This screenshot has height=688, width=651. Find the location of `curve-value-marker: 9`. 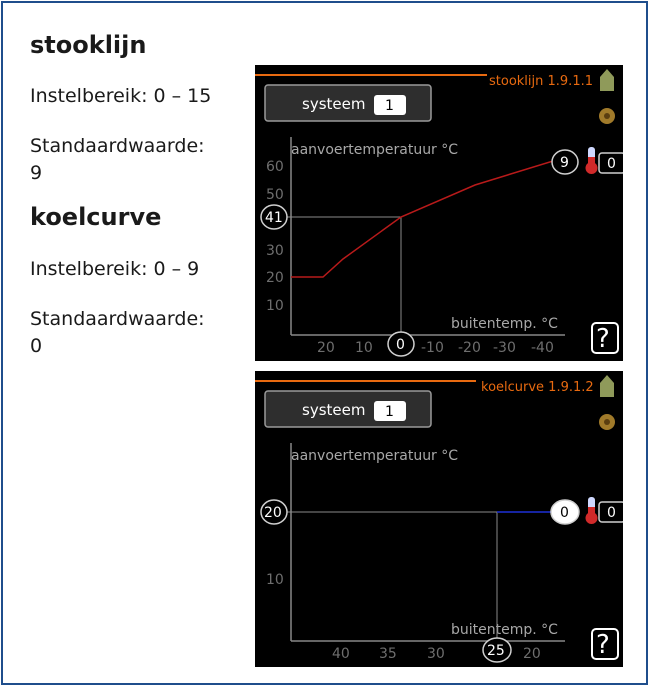

curve-value-marker: 9 is located at coordinates (565, 162).